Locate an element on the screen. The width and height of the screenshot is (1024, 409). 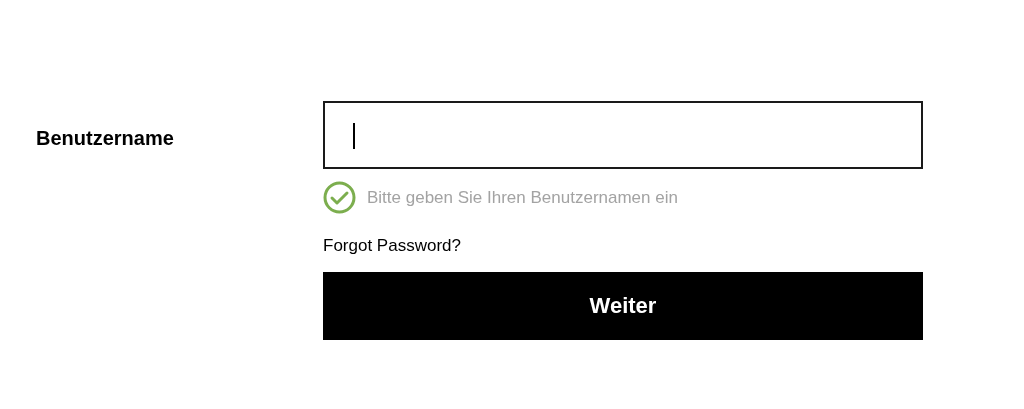
field-label: Benutzername is located at coordinates (105, 138).